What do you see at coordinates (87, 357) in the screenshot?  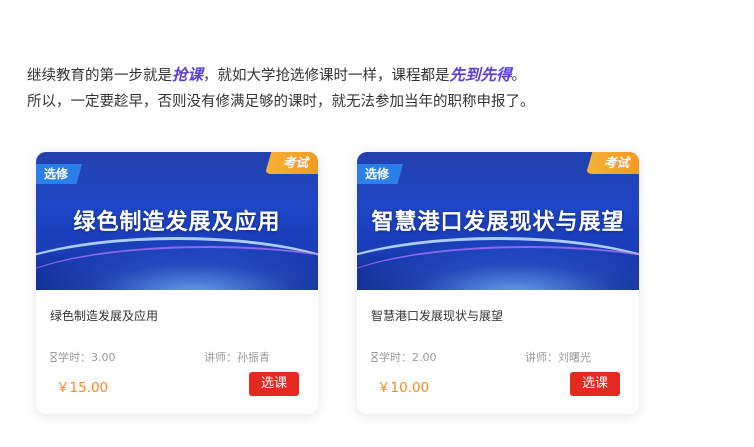 I see `course-hours-text: 学时：3.00` at bounding box center [87, 357].